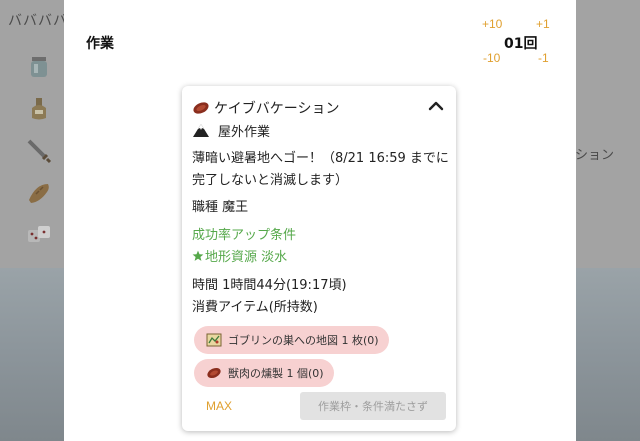  I want to click on quest-type: 屋外作業, so click(231, 130).